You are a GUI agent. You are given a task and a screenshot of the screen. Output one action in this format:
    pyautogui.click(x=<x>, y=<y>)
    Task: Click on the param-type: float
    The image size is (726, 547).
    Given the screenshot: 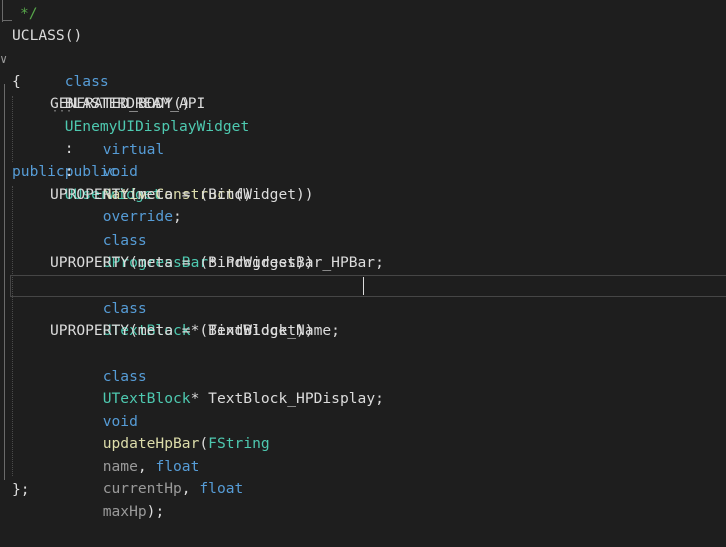 What is the action you would take?
    pyautogui.click(x=177, y=466)
    